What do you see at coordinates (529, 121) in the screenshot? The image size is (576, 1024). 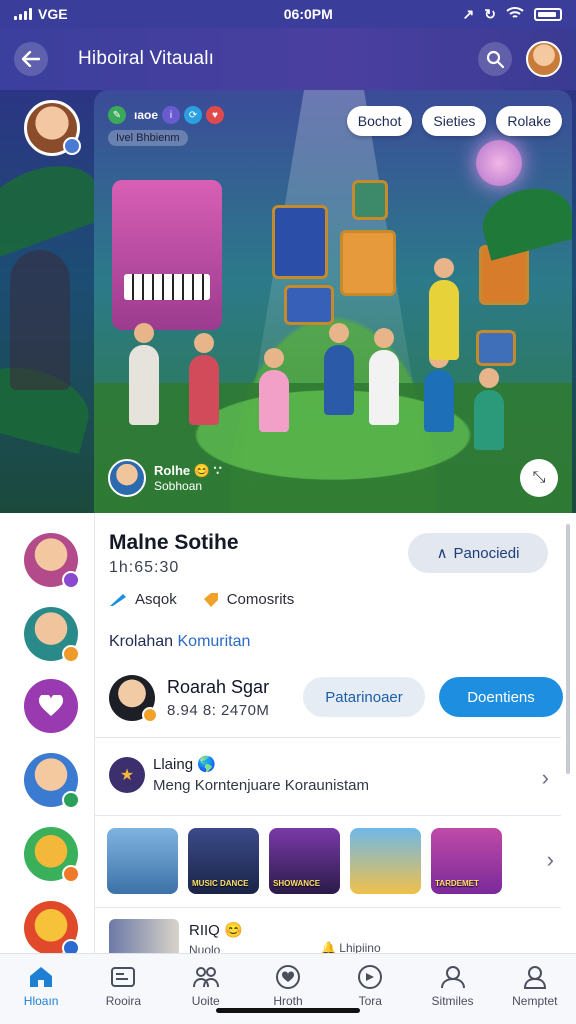 I see `pill-button-3: Rolake` at bounding box center [529, 121].